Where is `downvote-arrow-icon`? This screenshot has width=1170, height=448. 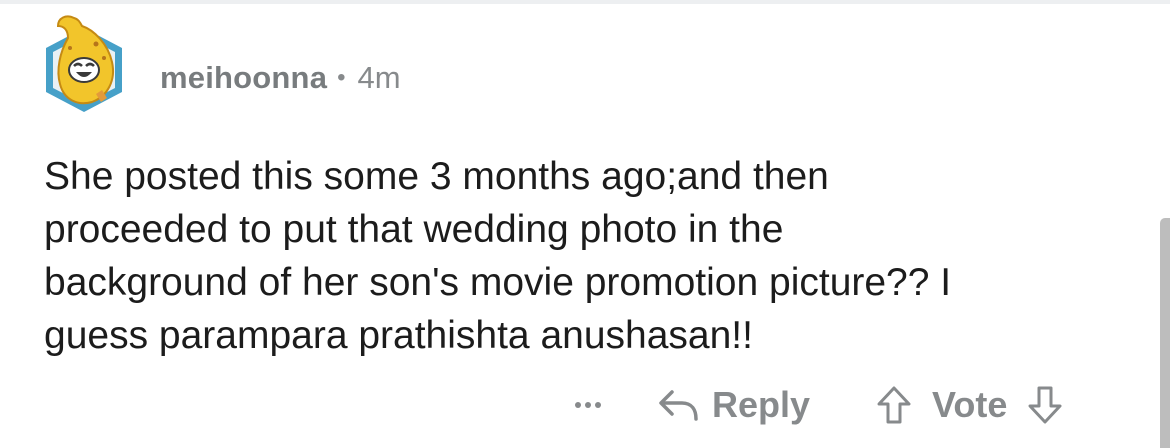
downvote-arrow-icon is located at coordinates (1045, 405).